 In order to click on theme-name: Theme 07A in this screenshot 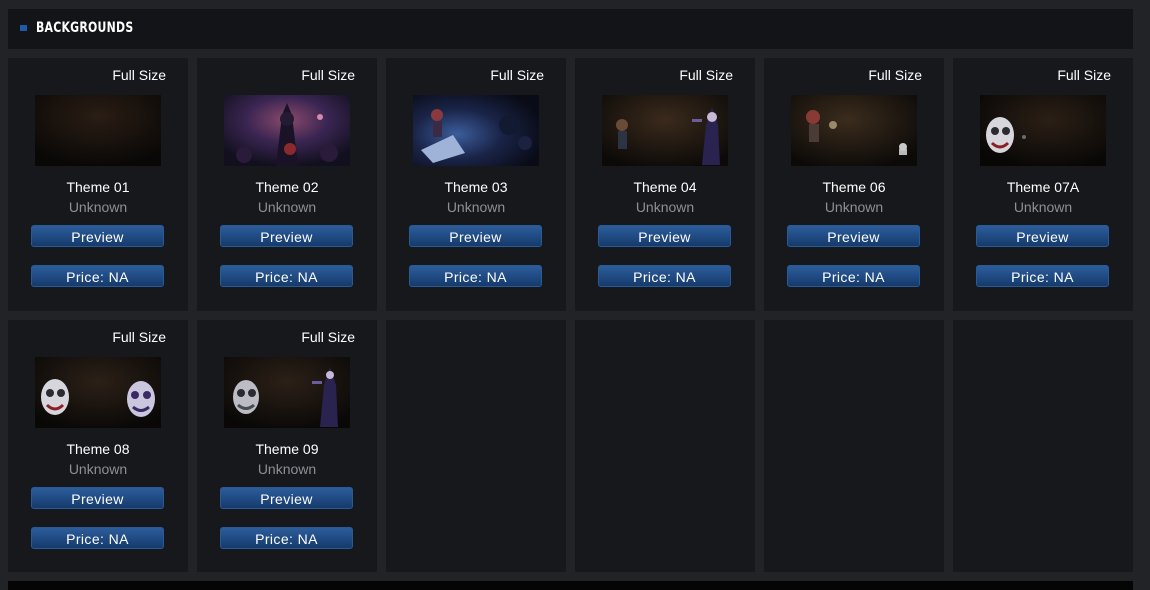, I will do `click(1043, 187)`.